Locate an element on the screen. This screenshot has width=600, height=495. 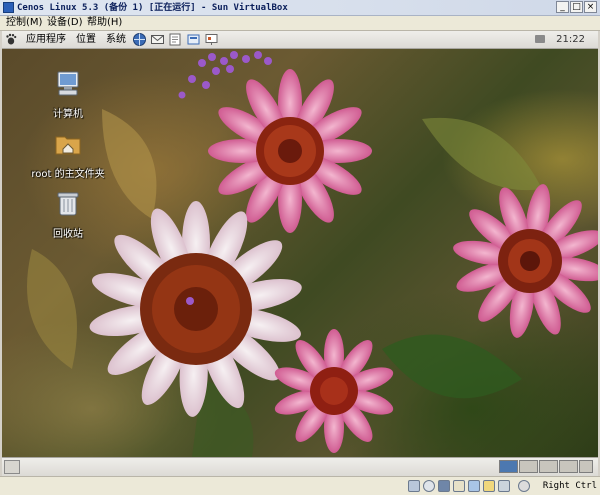
office-icon is located at coordinates (193, 39).